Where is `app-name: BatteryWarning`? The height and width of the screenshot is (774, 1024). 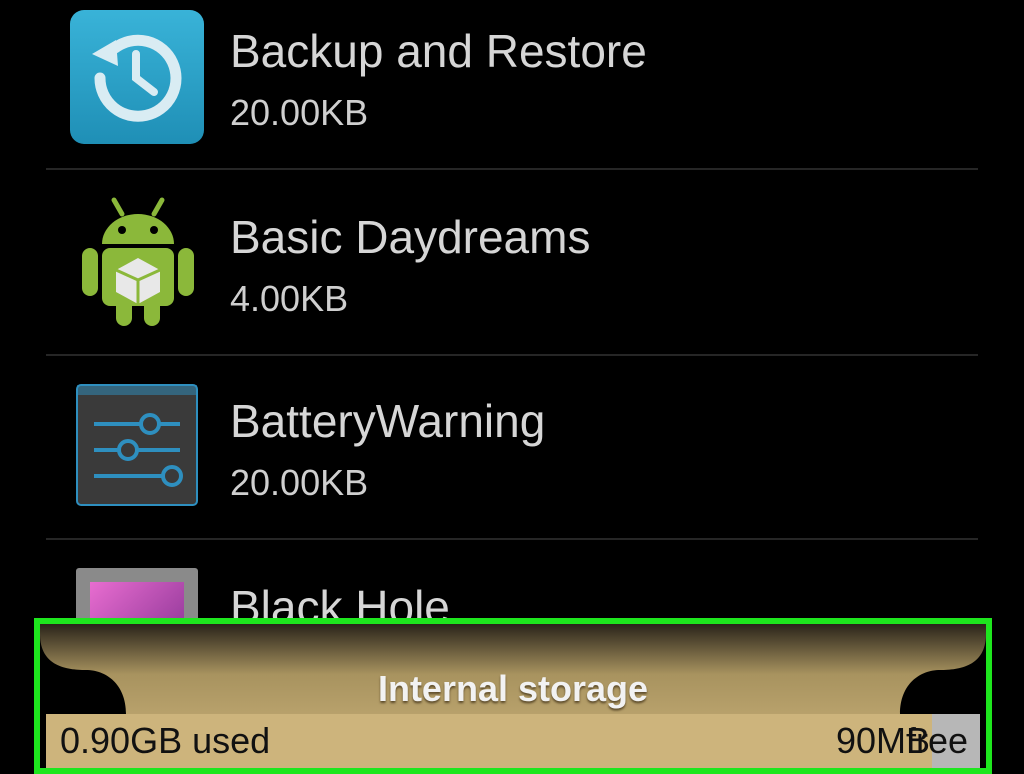
app-name: BatteryWarning is located at coordinates (388, 421).